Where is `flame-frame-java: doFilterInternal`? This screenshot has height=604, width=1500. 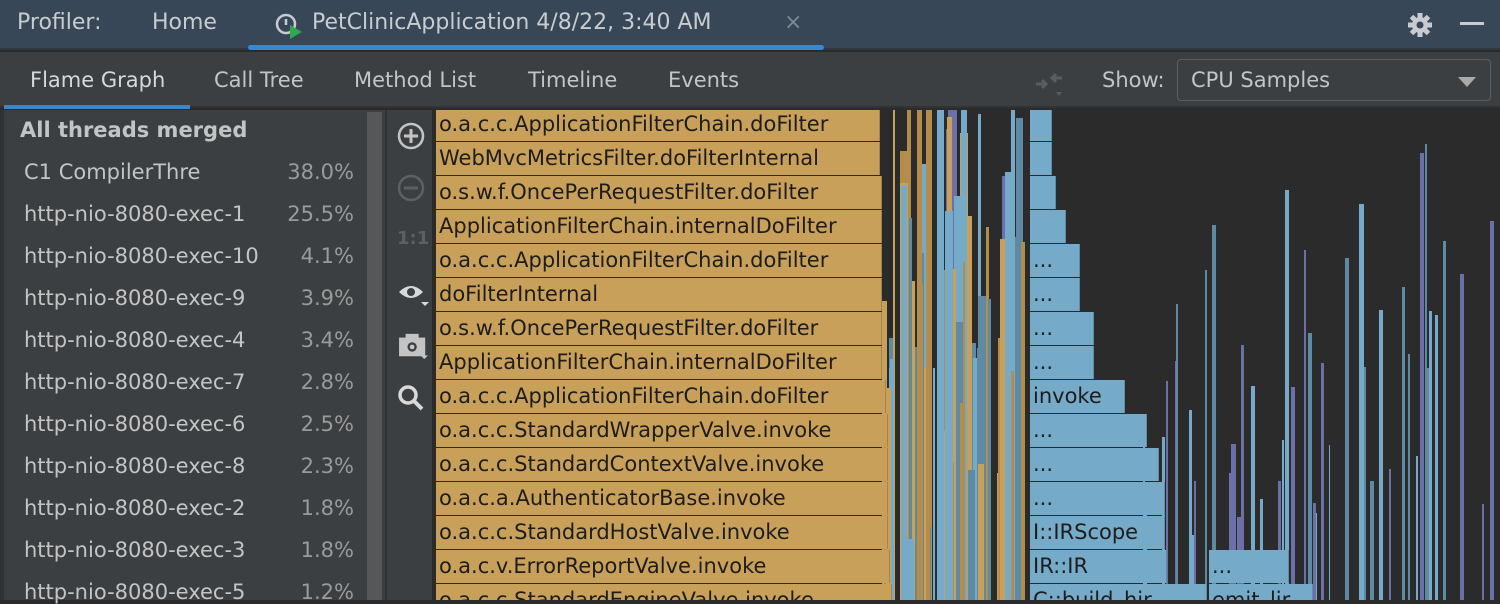 flame-frame-java: doFilterInternal is located at coordinates (659, 294).